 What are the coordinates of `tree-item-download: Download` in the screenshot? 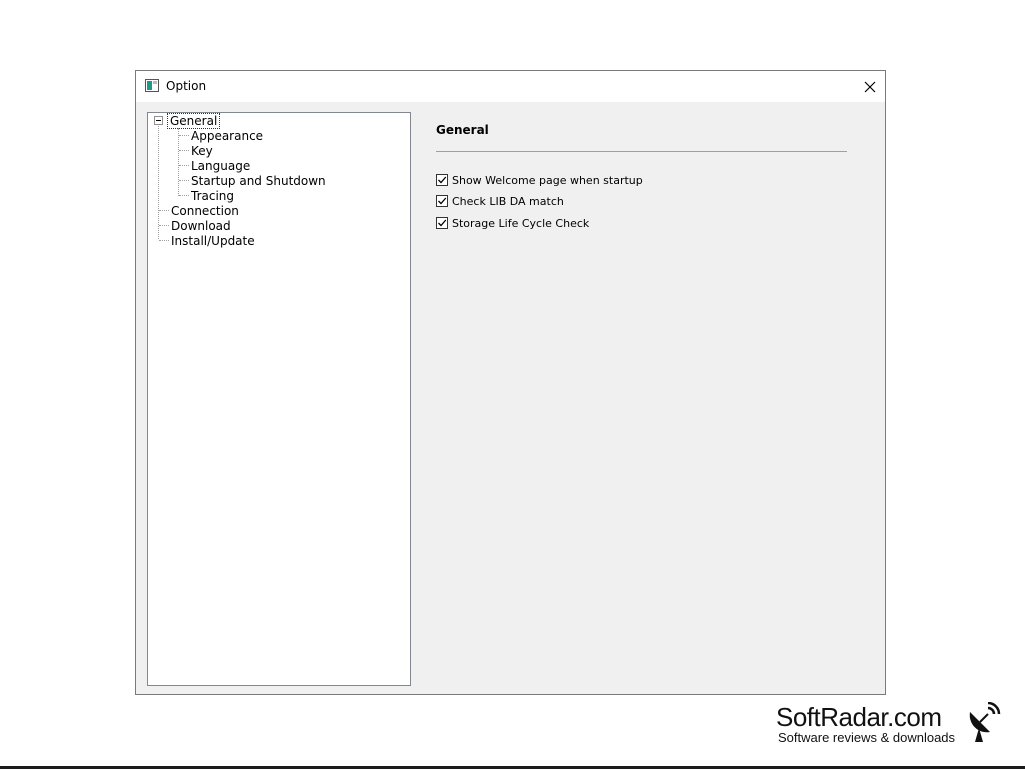 It's located at (201, 226).